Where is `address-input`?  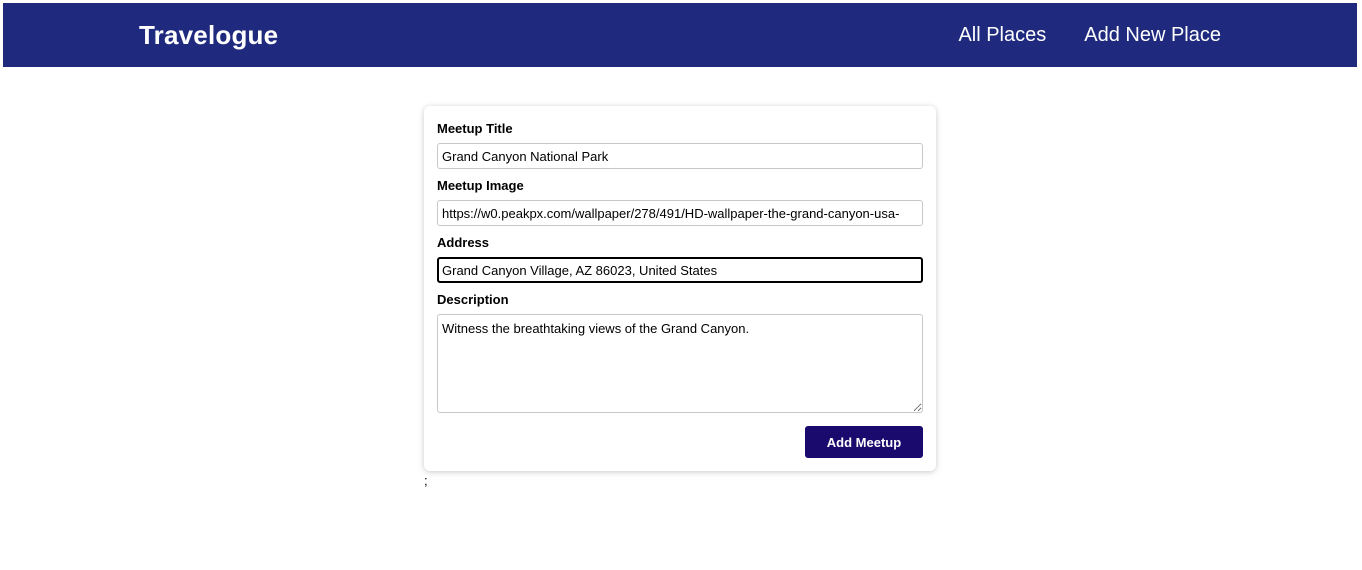 address-input is located at coordinates (680, 270).